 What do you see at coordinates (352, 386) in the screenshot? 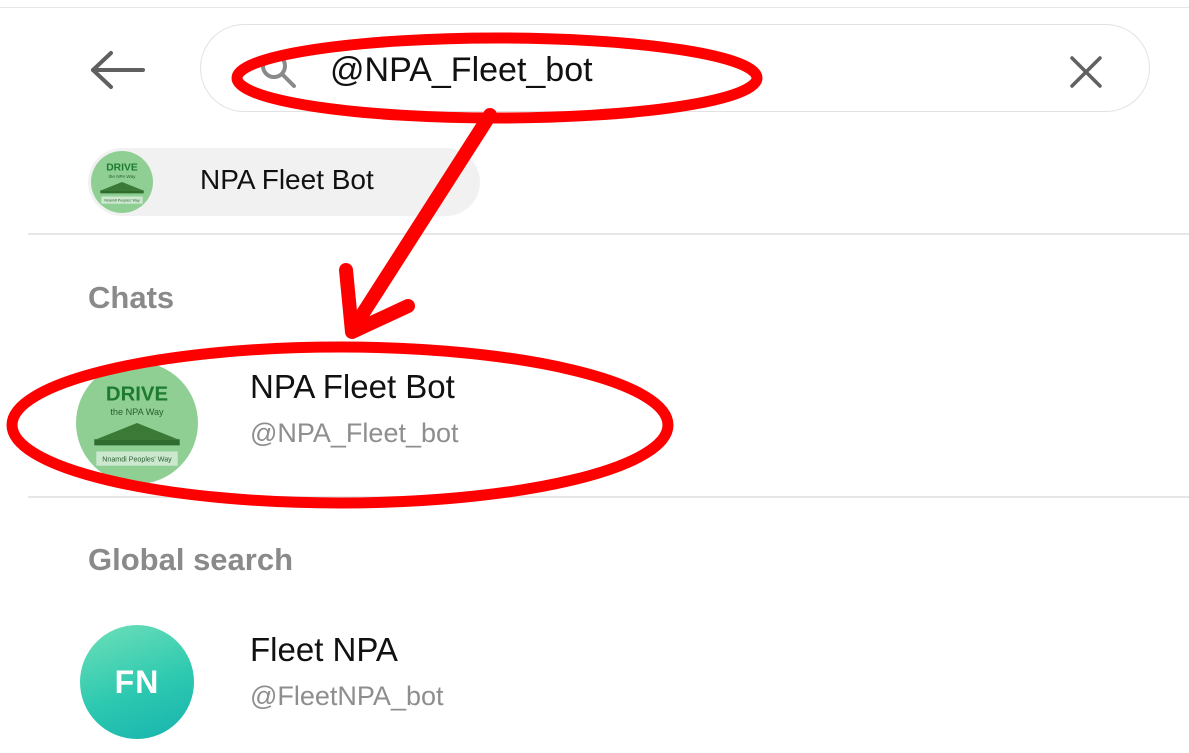
I see `chat-name: NPA Fleet Bot` at bounding box center [352, 386].